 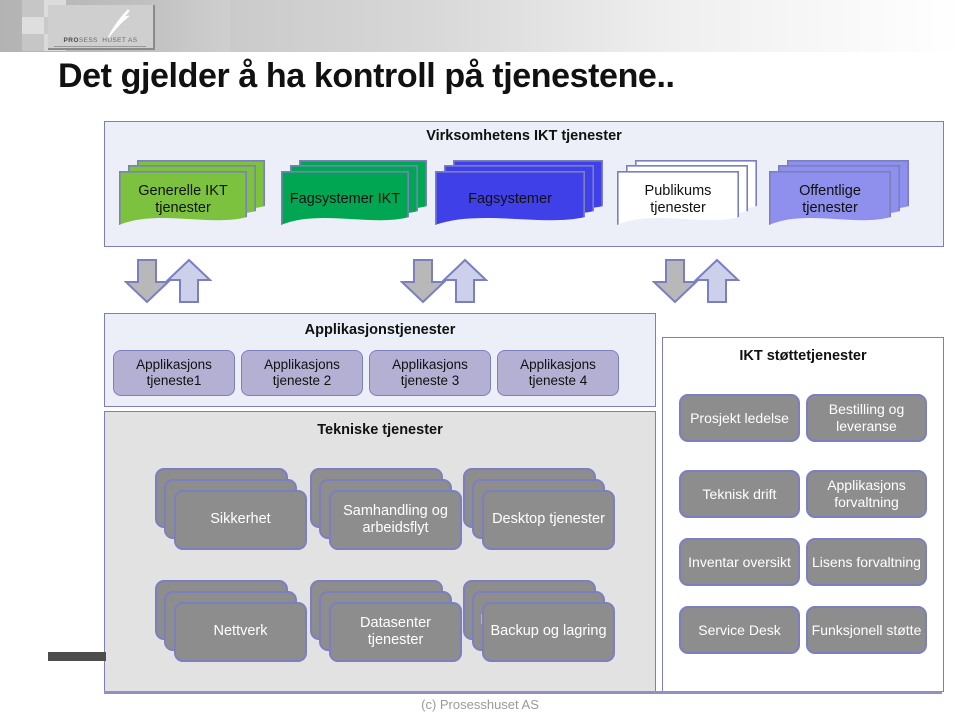 I want to click on doc-label: Generelle IKT tjenester, so click(x=183, y=199).